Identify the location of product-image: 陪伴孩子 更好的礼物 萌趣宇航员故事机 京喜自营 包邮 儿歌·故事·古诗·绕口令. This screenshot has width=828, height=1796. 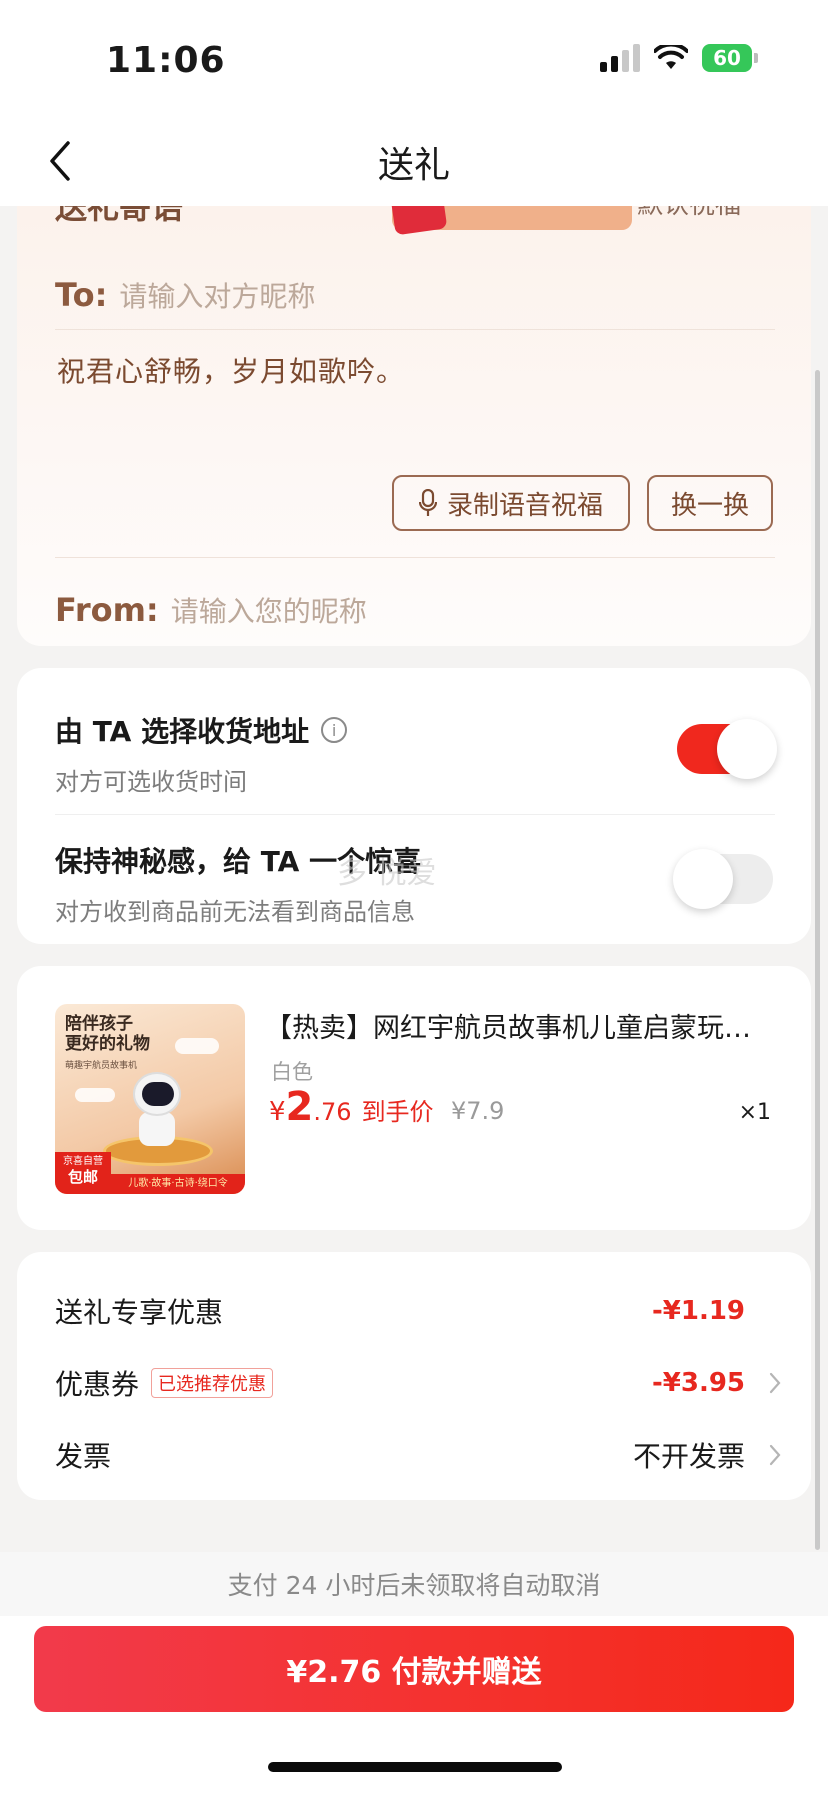
(150, 1099).